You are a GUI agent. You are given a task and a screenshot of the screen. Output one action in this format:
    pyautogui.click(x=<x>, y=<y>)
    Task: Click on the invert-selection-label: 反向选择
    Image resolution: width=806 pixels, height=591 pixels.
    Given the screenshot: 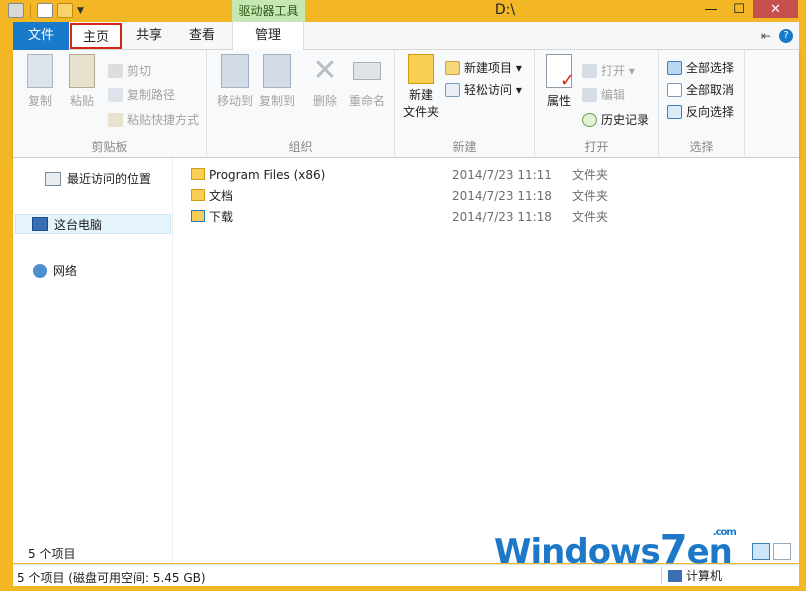 What is the action you would take?
    pyautogui.click(x=710, y=112)
    